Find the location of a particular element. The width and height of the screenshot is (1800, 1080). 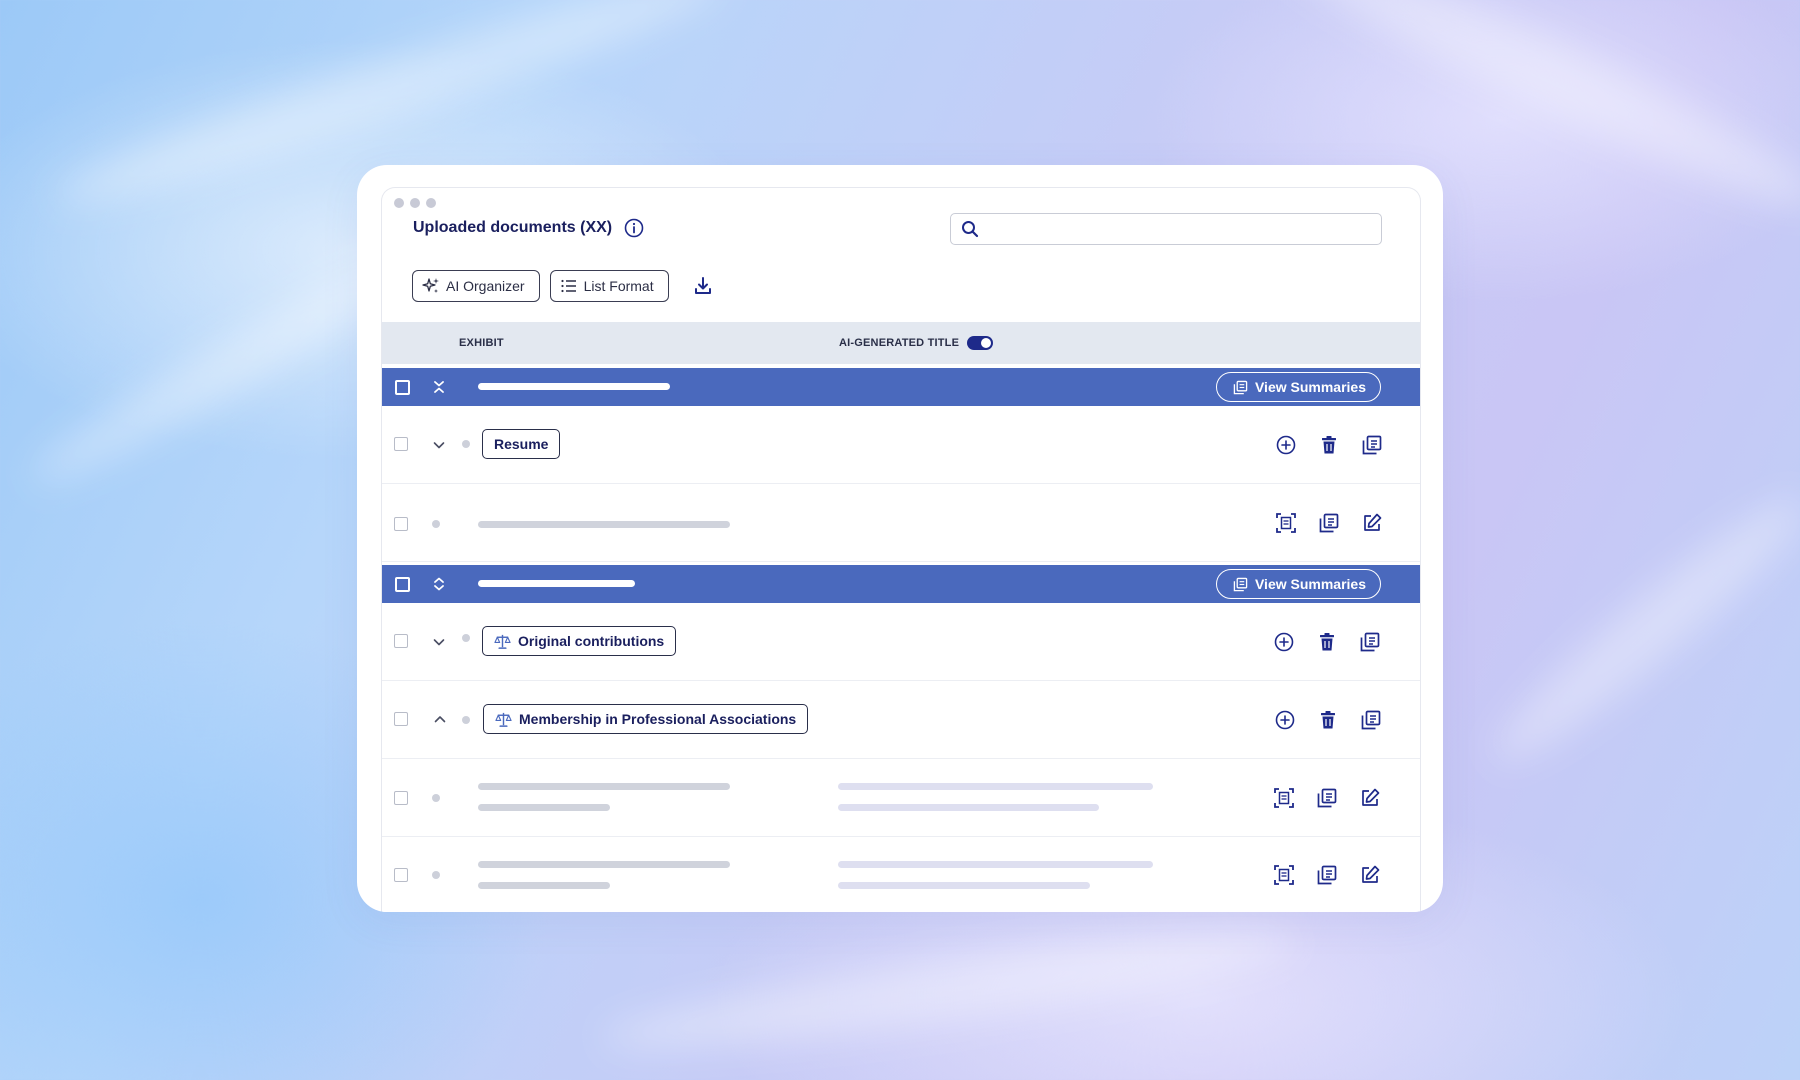

criteria-tag-label: Resume is located at coordinates (521, 444).